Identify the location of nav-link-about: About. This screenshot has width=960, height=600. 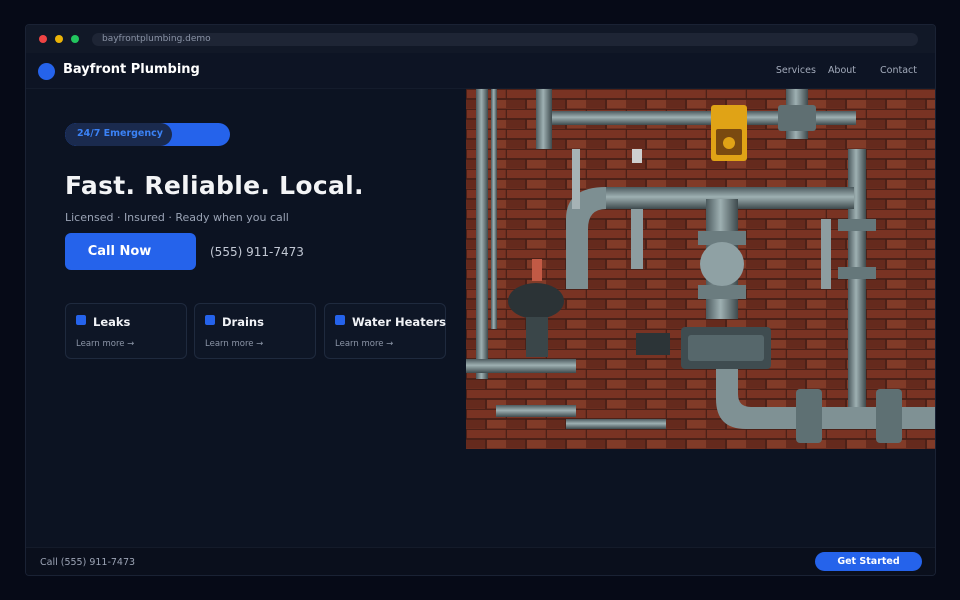
(842, 70).